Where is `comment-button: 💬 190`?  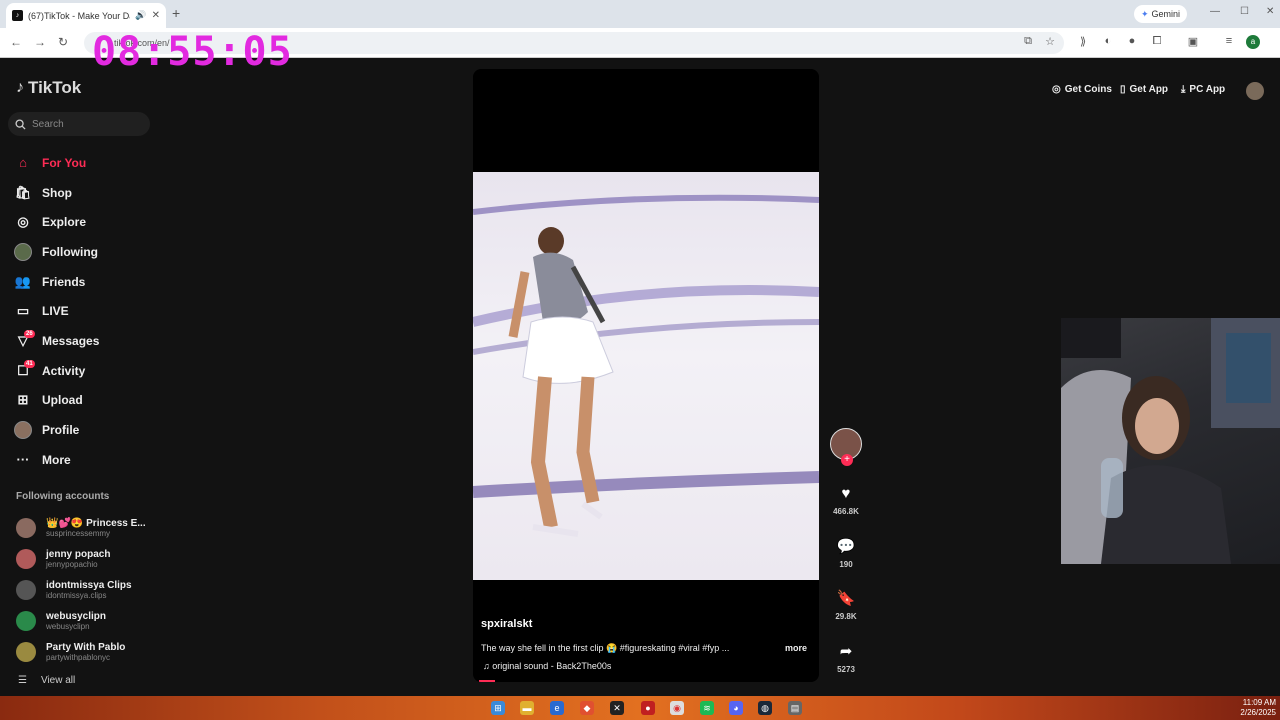
comment-button: 💬 190 is located at coordinates (846, 553).